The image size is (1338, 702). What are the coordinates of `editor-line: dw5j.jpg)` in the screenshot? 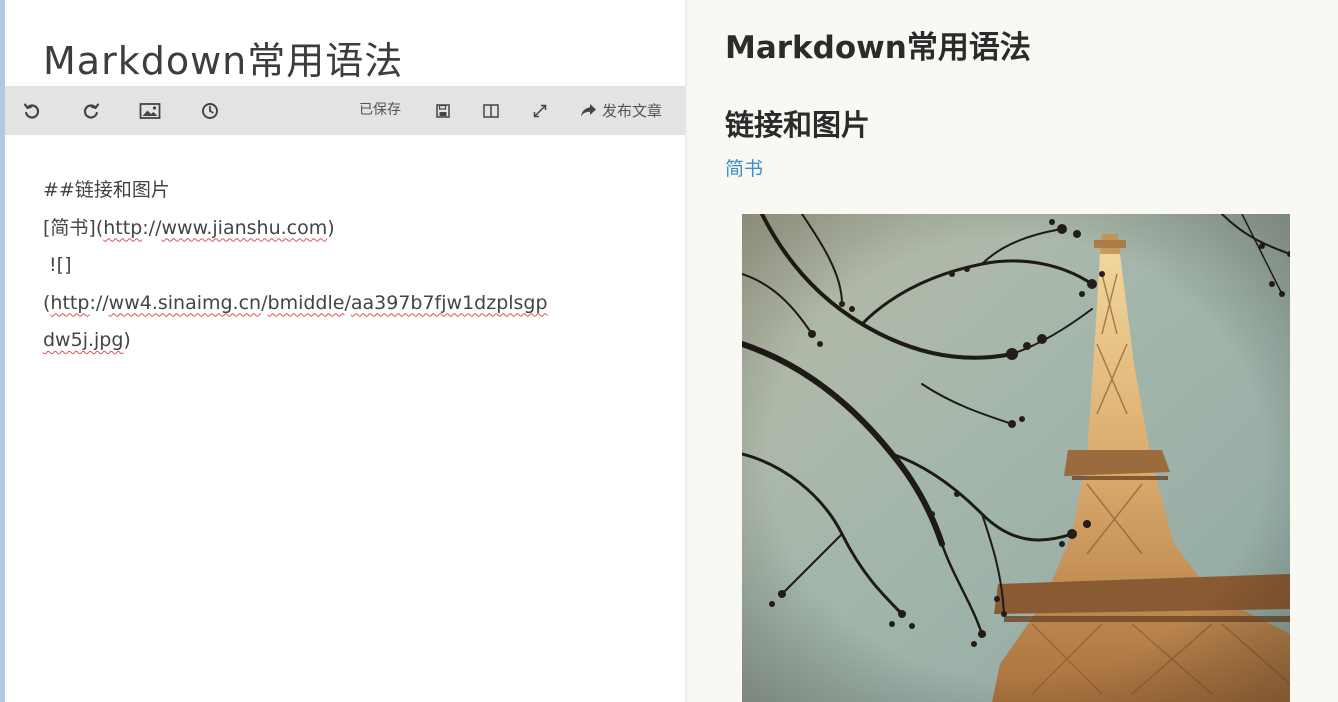 It's located at (87, 340).